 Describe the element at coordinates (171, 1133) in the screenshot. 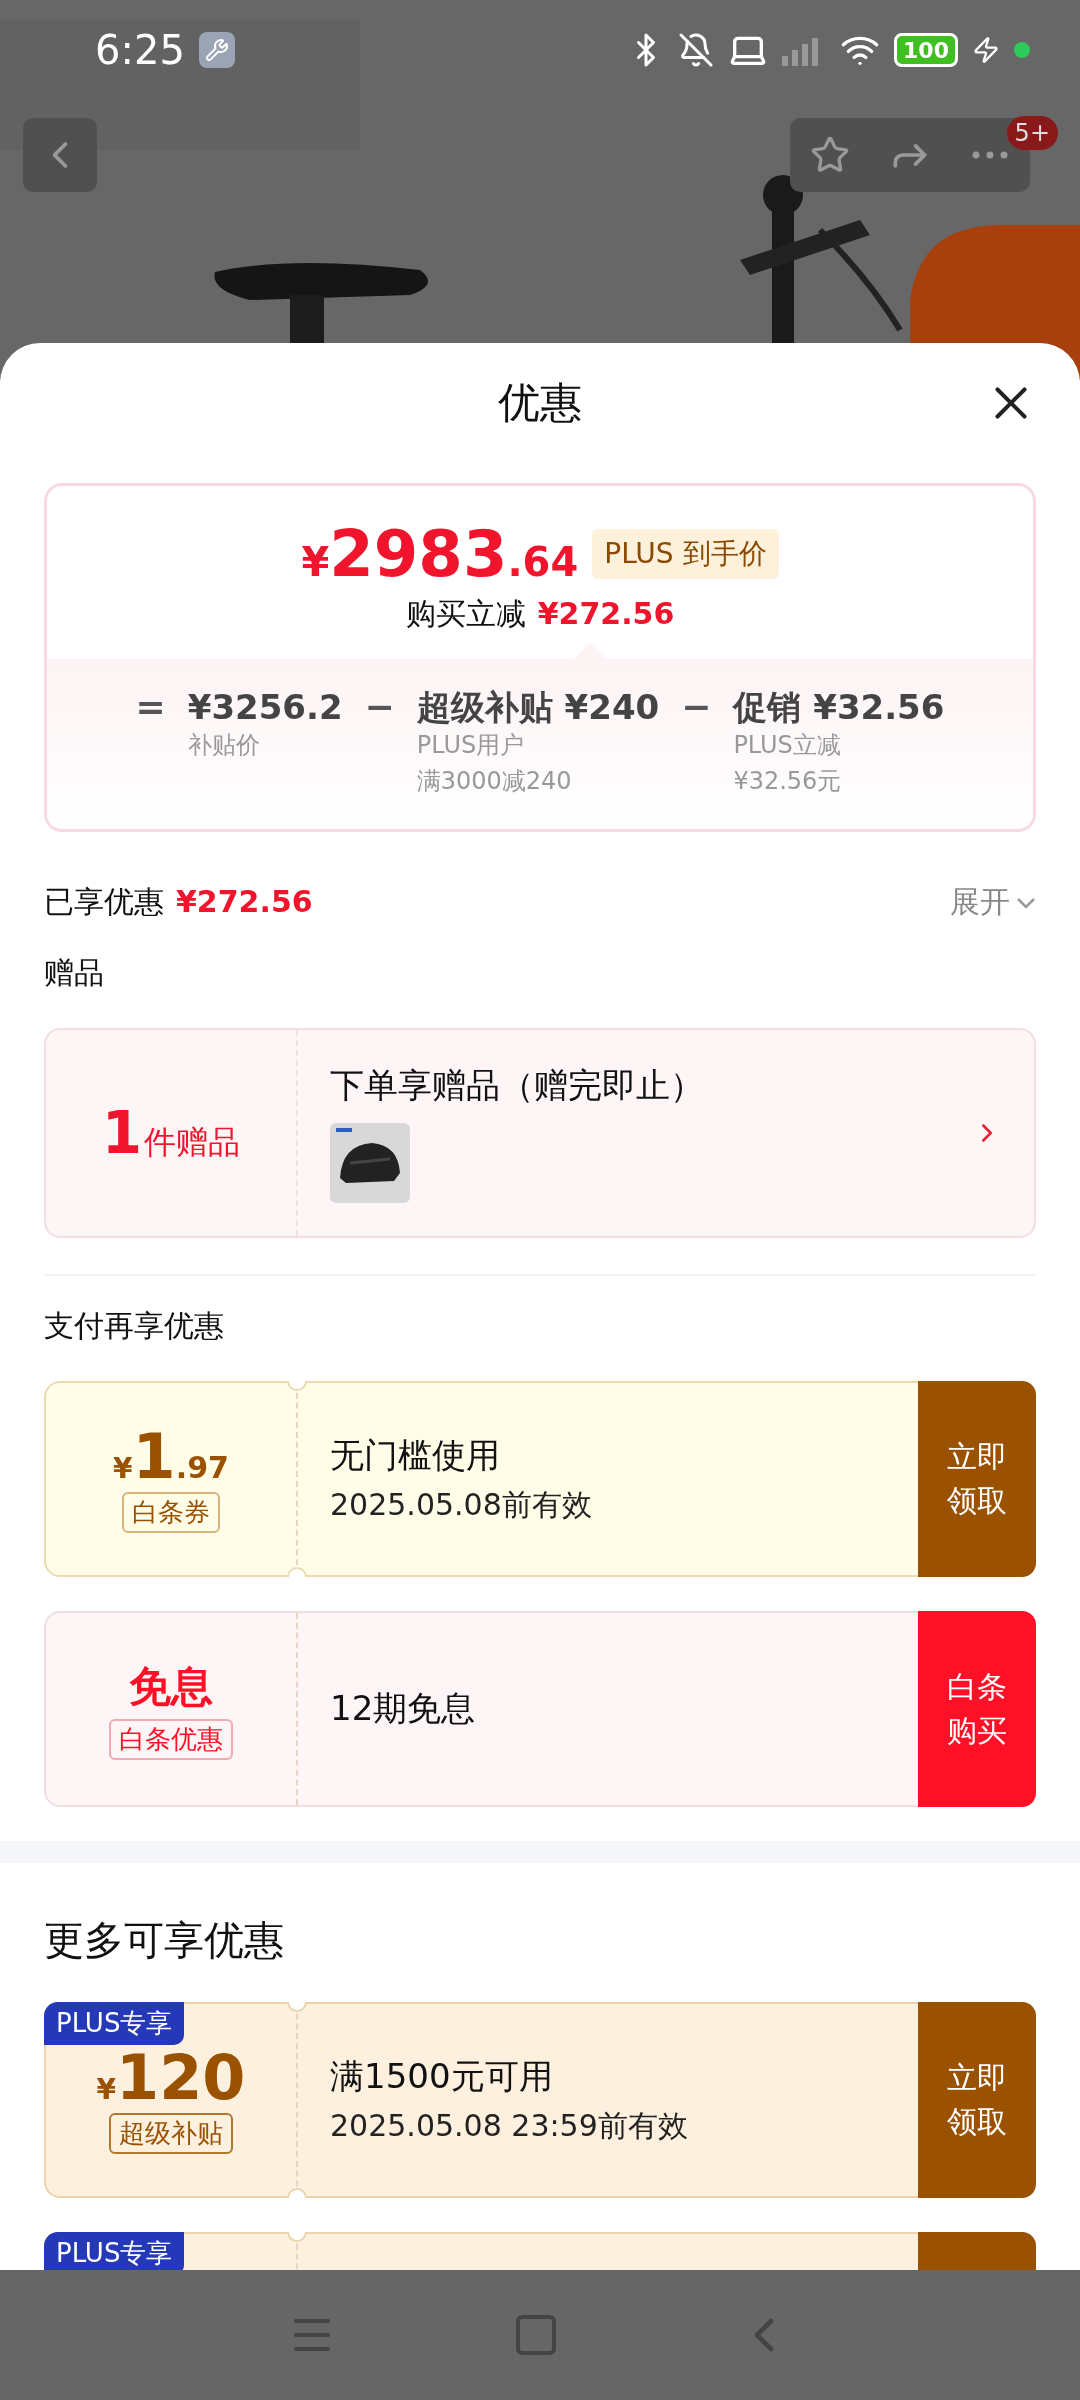

I see `gift-count: 1件赠品` at that location.